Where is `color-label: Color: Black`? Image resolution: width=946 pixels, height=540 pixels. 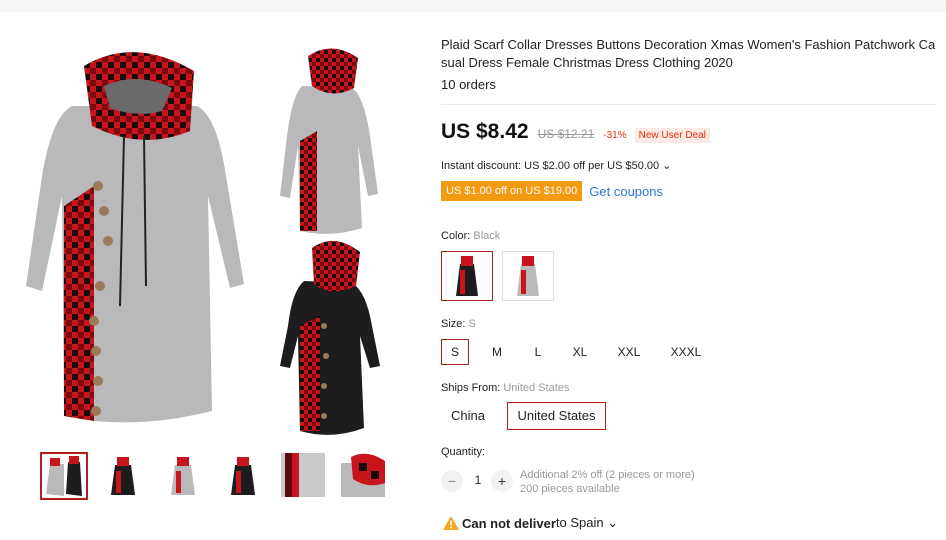
color-label: Color: Black is located at coordinates (470, 236).